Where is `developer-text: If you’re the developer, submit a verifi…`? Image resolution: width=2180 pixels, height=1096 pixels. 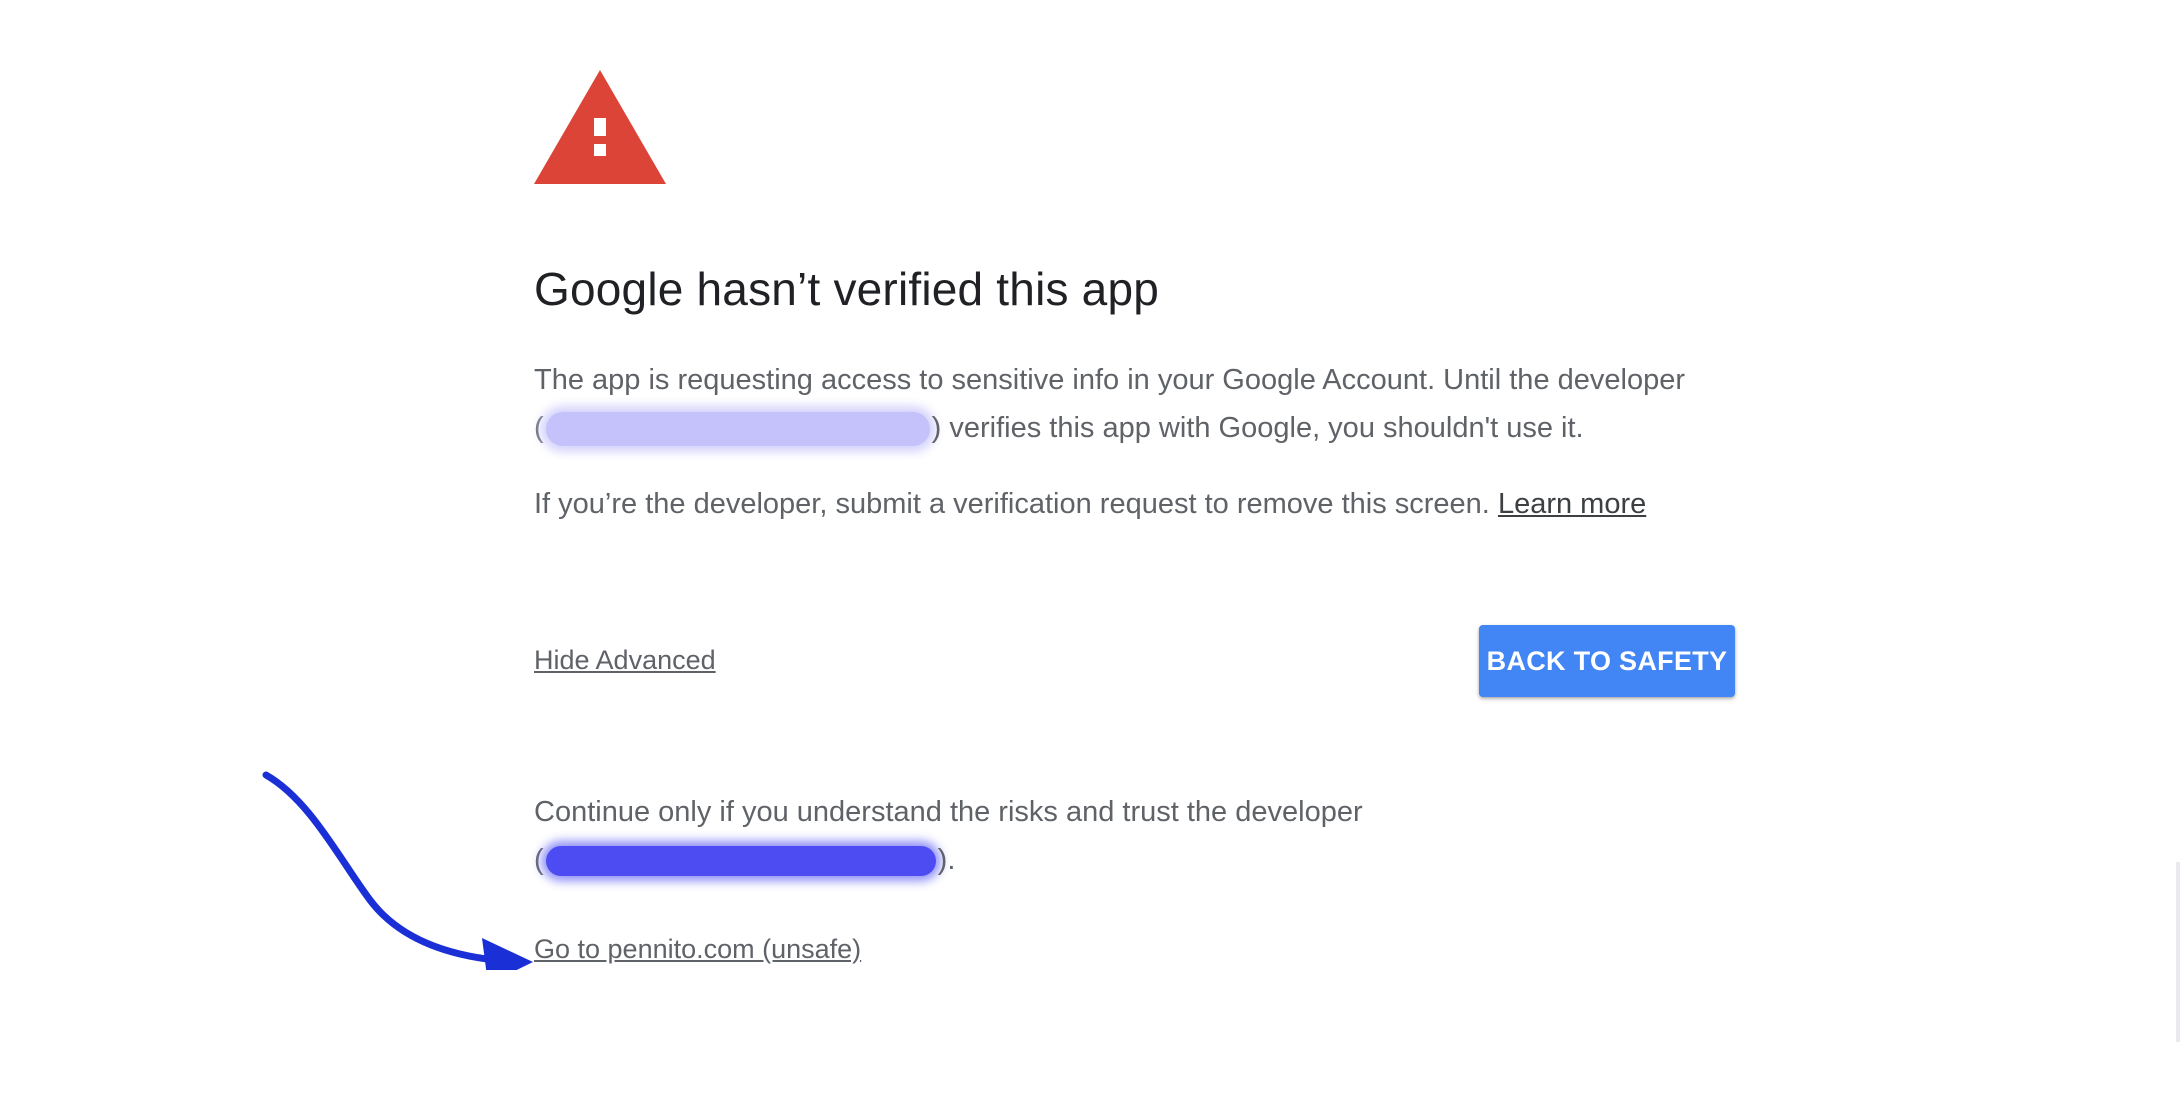
developer-text: If you’re the developer, submit a verifi… is located at coordinates (1012, 504).